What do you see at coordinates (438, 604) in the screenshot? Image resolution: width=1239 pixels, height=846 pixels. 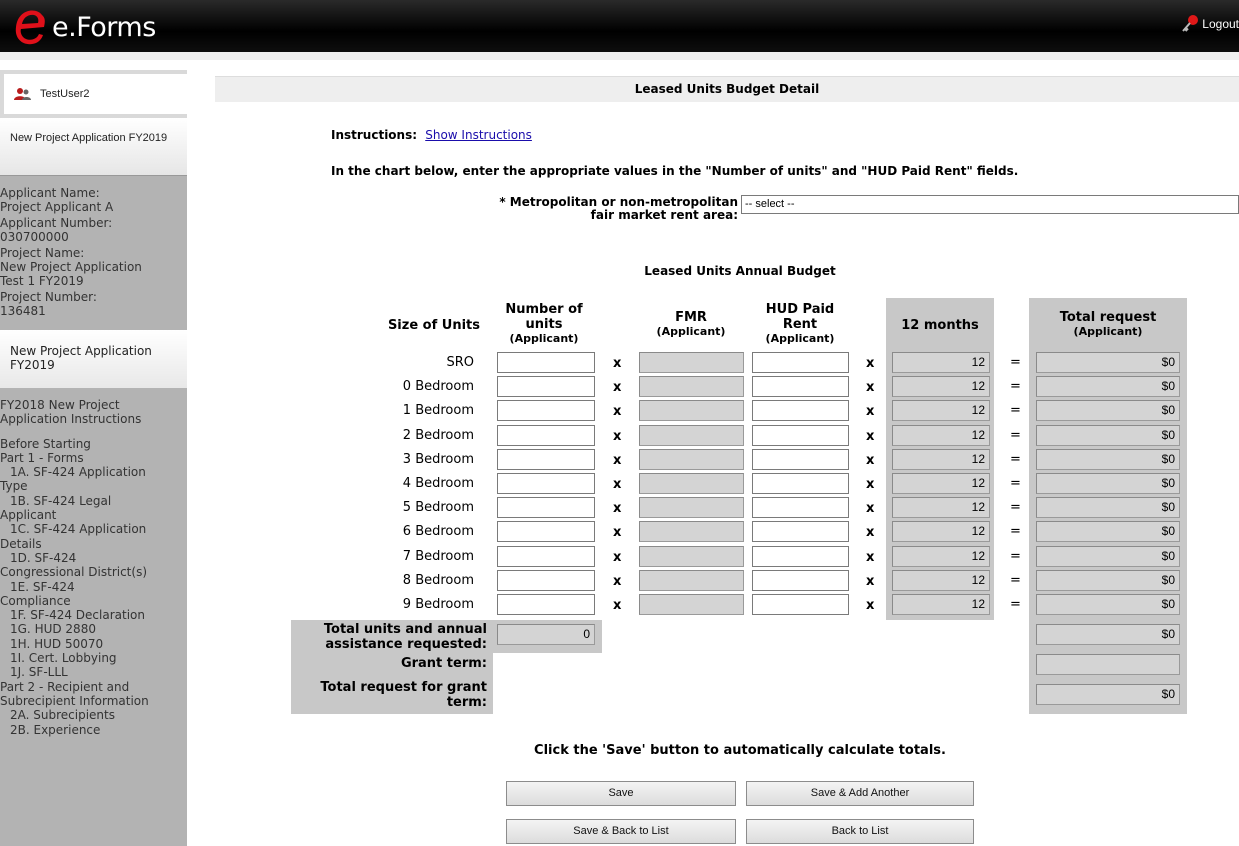 I see `row-label: 9 Bedroom` at bounding box center [438, 604].